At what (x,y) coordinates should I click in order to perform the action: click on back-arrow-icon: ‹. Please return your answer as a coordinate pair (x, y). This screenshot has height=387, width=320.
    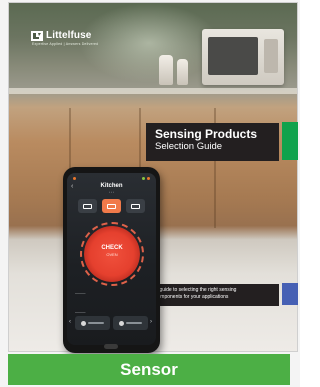
    Looking at the image, I should click on (72, 186).